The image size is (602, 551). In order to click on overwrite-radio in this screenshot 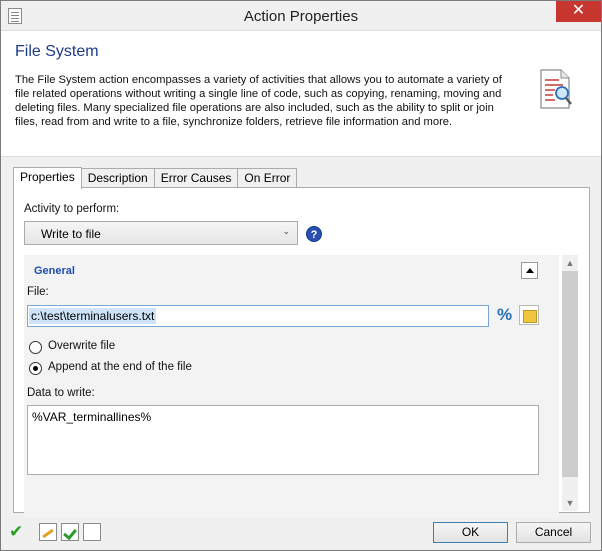, I will do `click(35, 347)`.